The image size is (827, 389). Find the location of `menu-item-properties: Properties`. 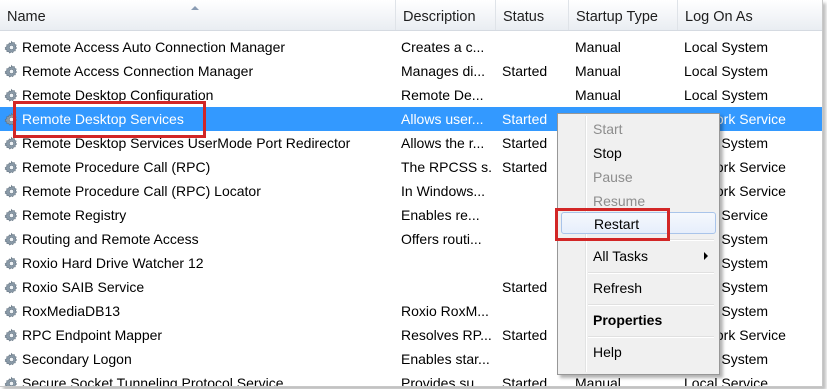

menu-item-properties: Properties is located at coordinates (638, 320).